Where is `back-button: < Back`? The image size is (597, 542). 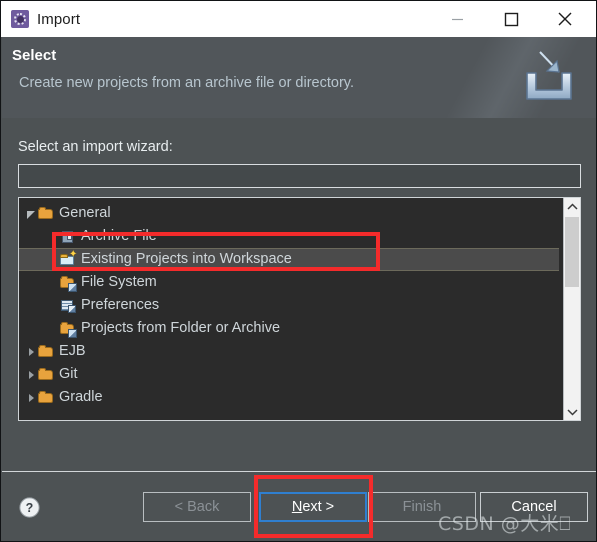
back-button: < Back is located at coordinates (197, 507).